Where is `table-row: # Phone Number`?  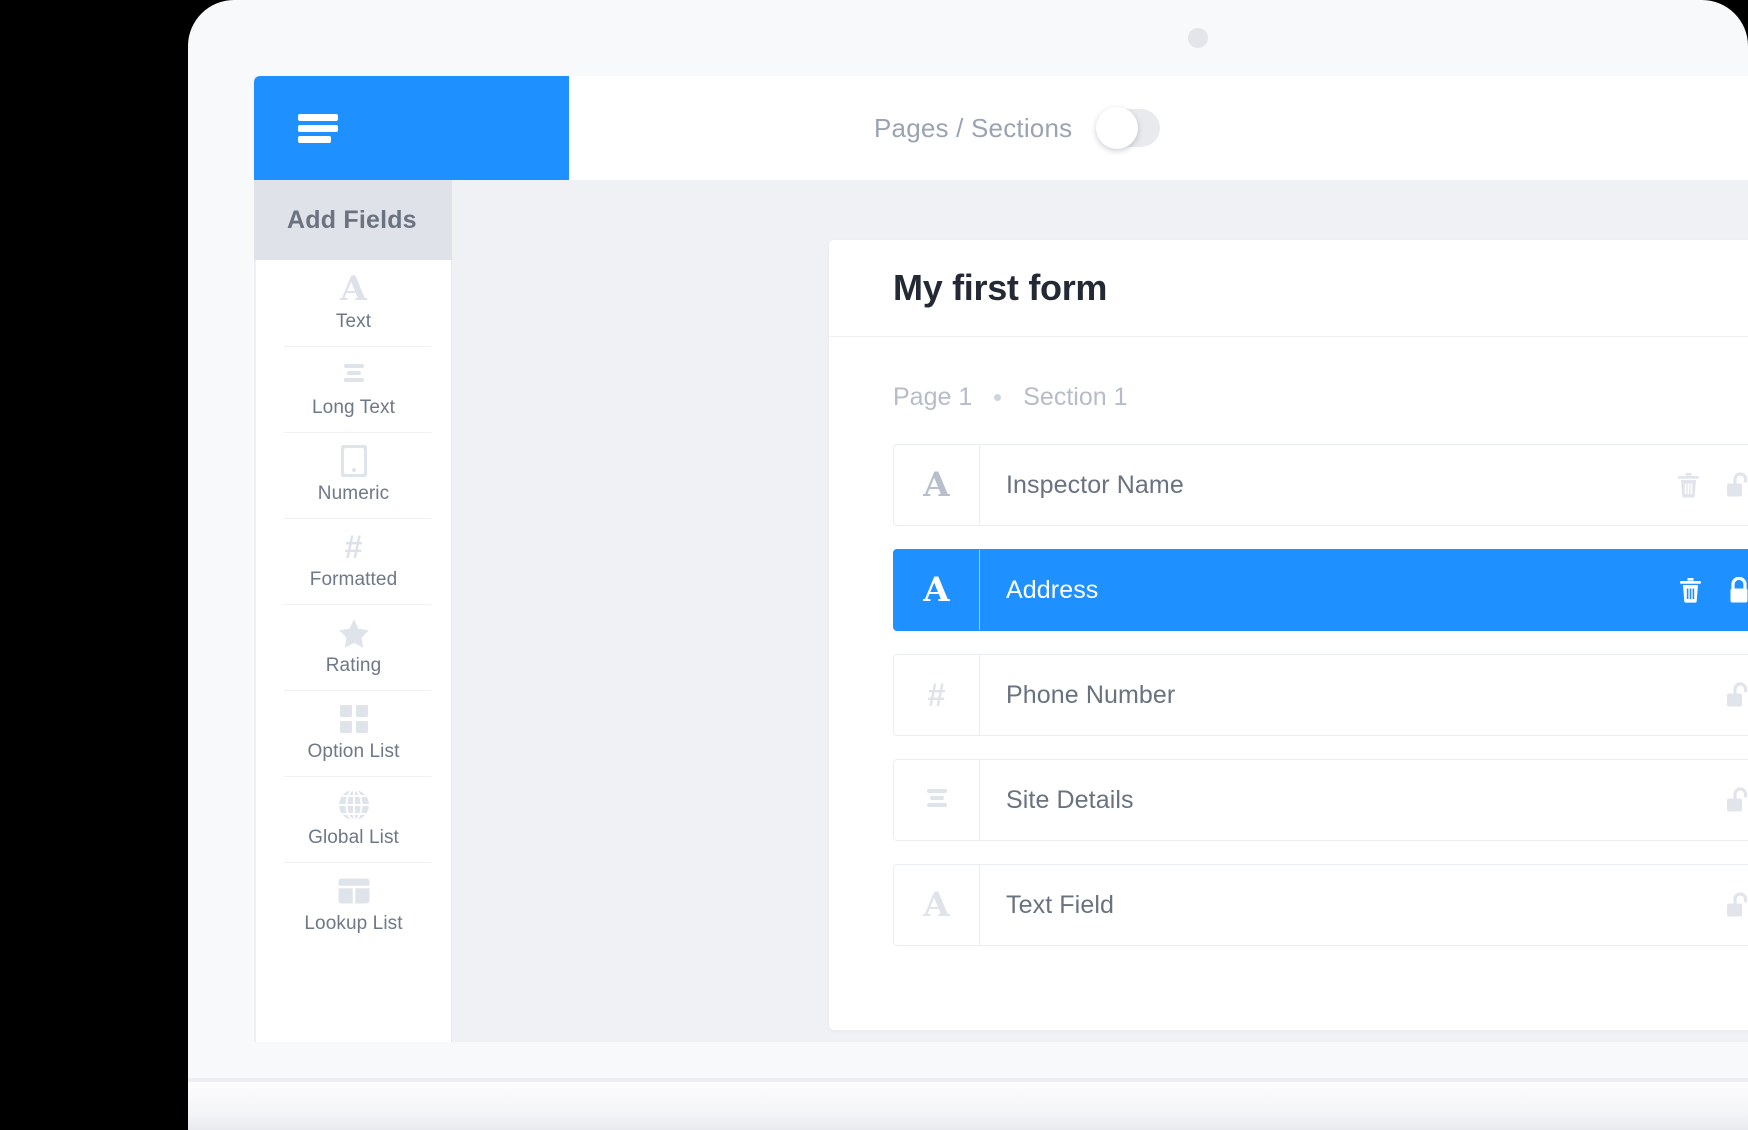
table-row: # Phone Number is located at coordinates (1320, 695).